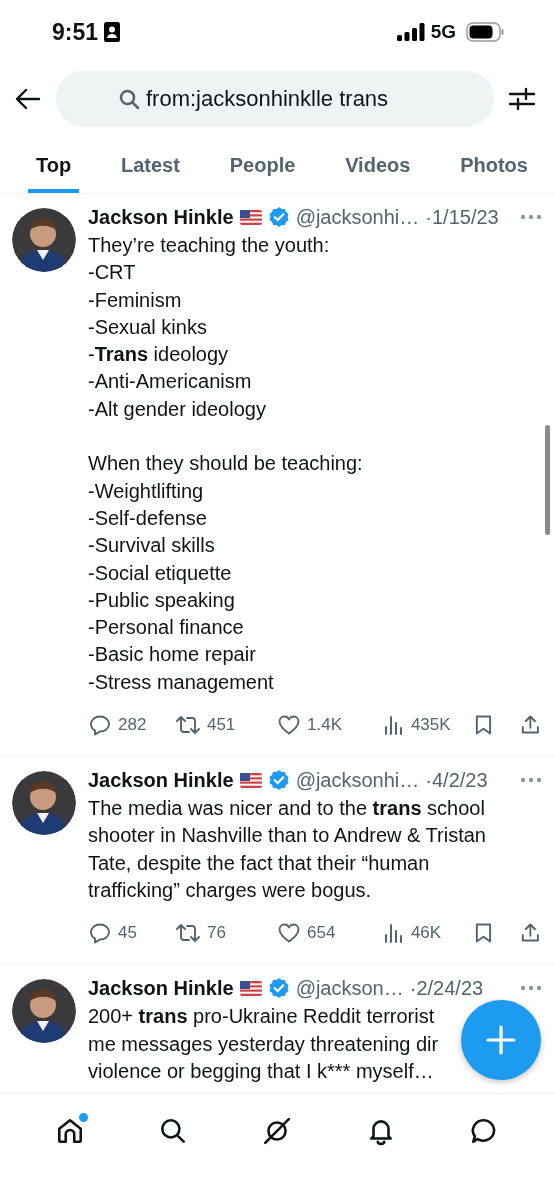  What do you see at coordinates (522, 99) in the screenshot?
I see `filter-sliders-icon` at bounding box center [522, 99].